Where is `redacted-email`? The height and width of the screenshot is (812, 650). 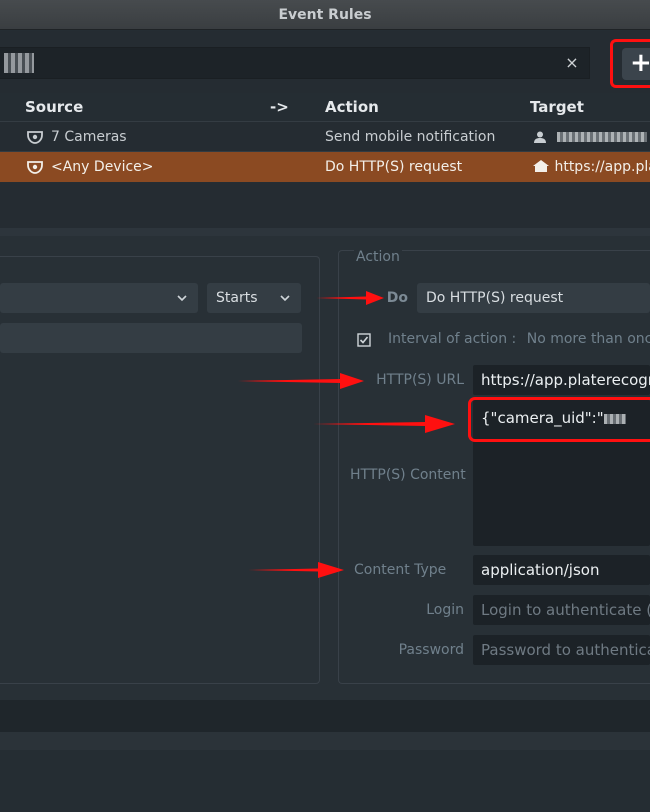 redacted-email is located at coordinates (602, 137).